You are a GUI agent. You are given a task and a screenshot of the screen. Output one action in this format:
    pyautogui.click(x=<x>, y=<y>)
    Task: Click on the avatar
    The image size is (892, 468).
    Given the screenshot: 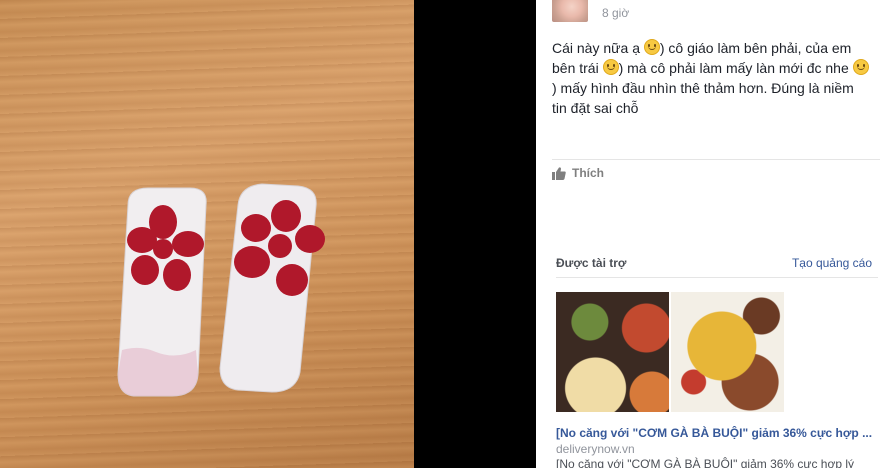 What is the action you would take?
    pyautogui.click(x=570, y=11)
    